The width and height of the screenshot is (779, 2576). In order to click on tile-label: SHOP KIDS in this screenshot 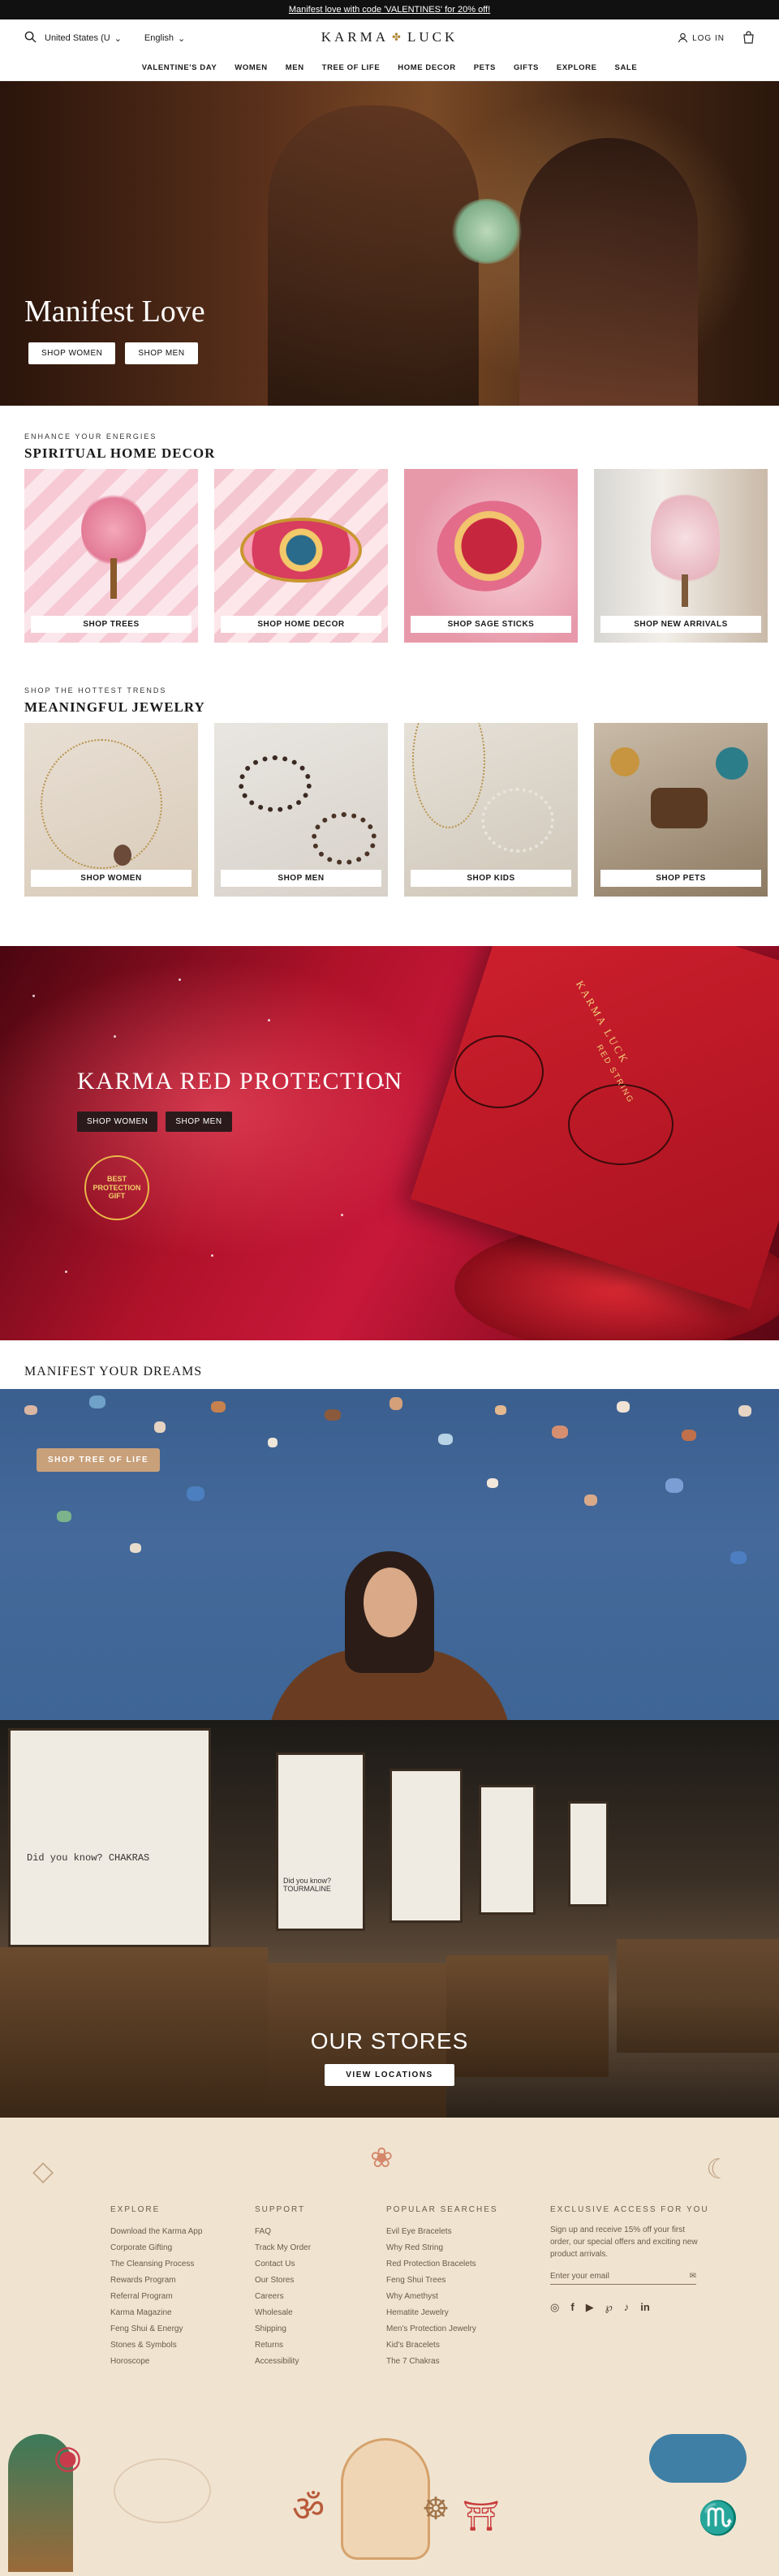, I will do `click(491, 878)`.